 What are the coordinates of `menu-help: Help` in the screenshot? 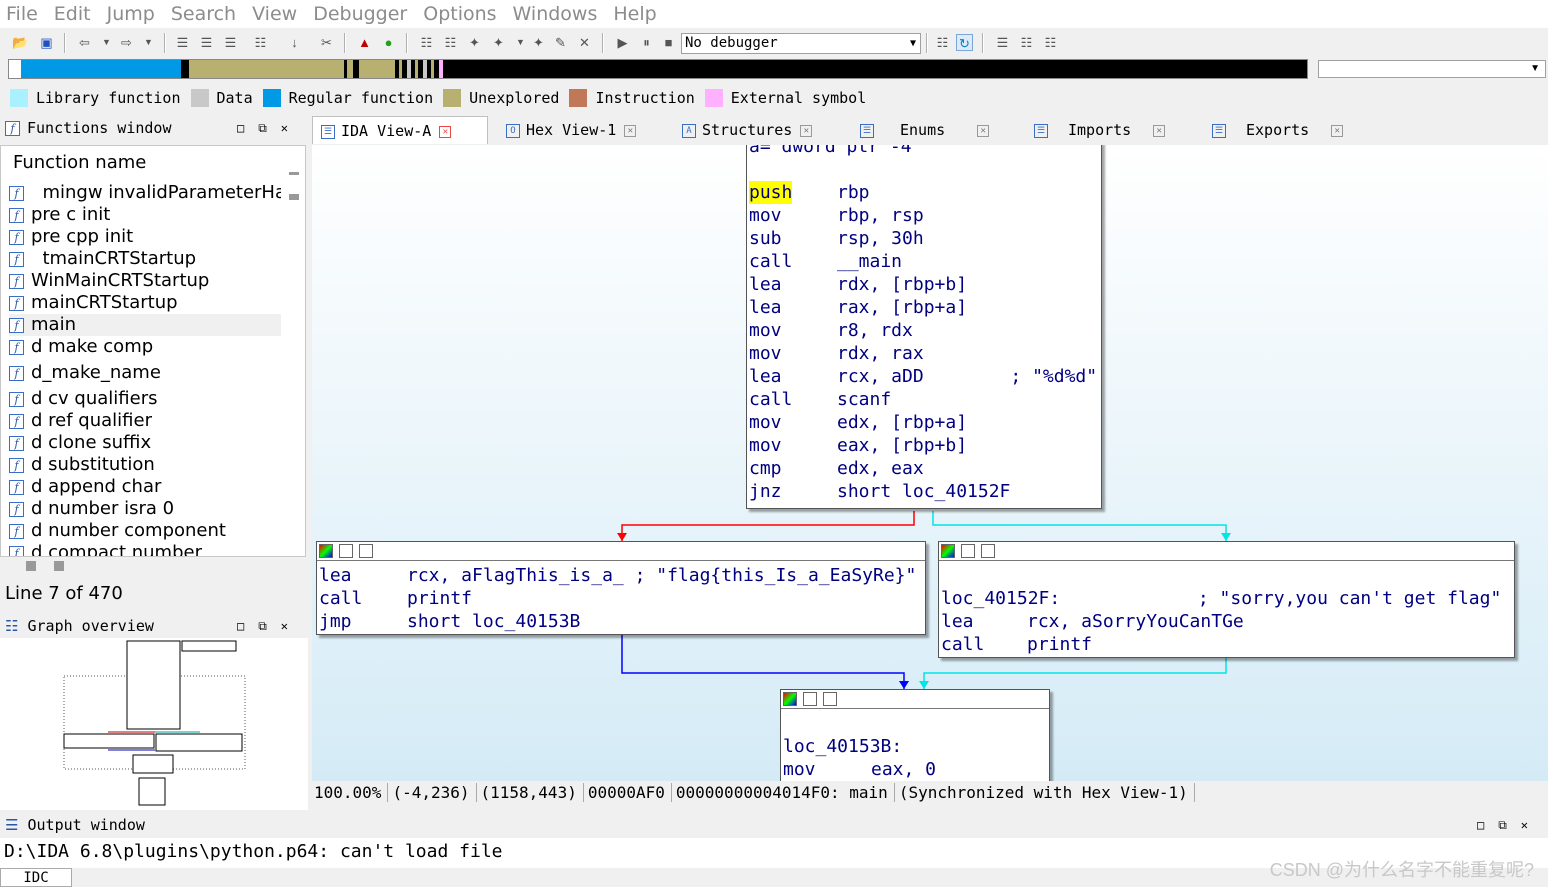 It's located at (634, 14).